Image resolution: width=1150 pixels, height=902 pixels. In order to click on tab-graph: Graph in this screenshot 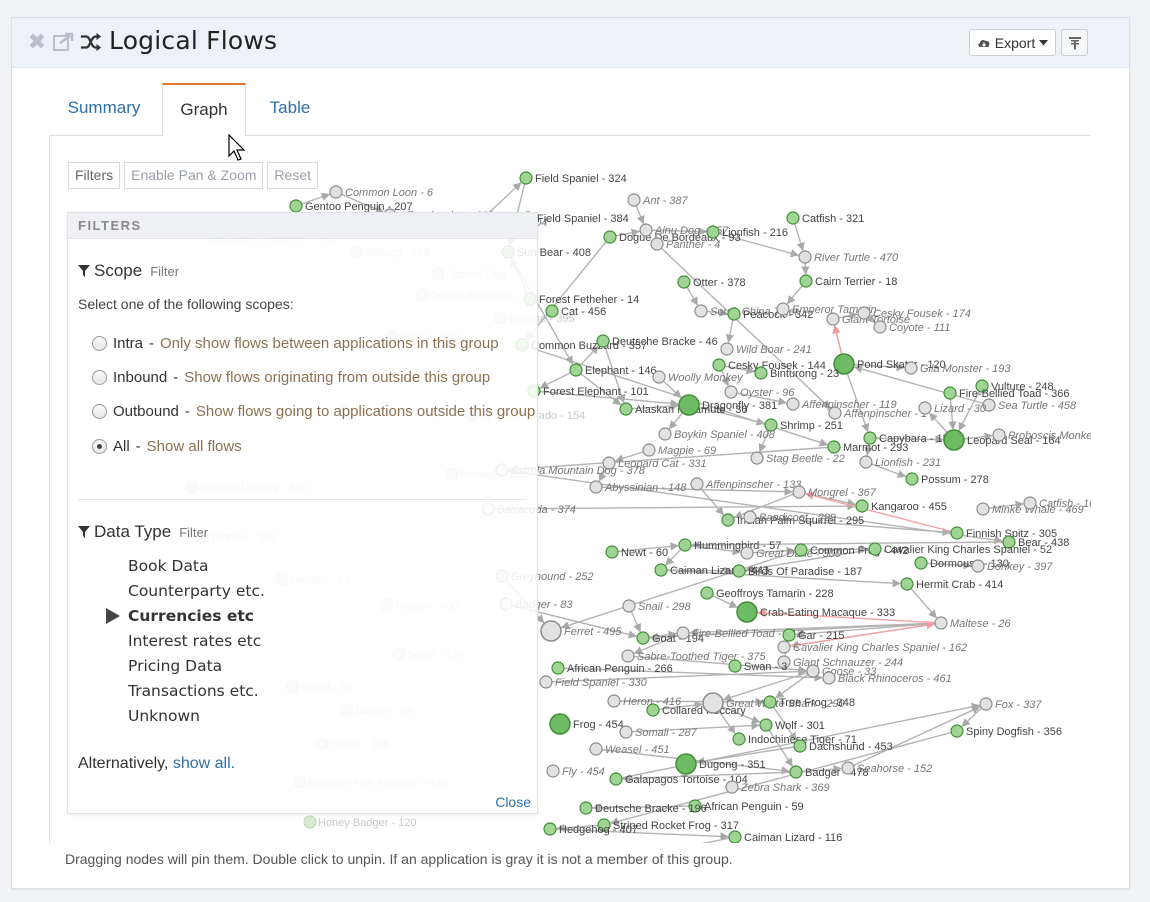, I will do `click(204, 110)`.